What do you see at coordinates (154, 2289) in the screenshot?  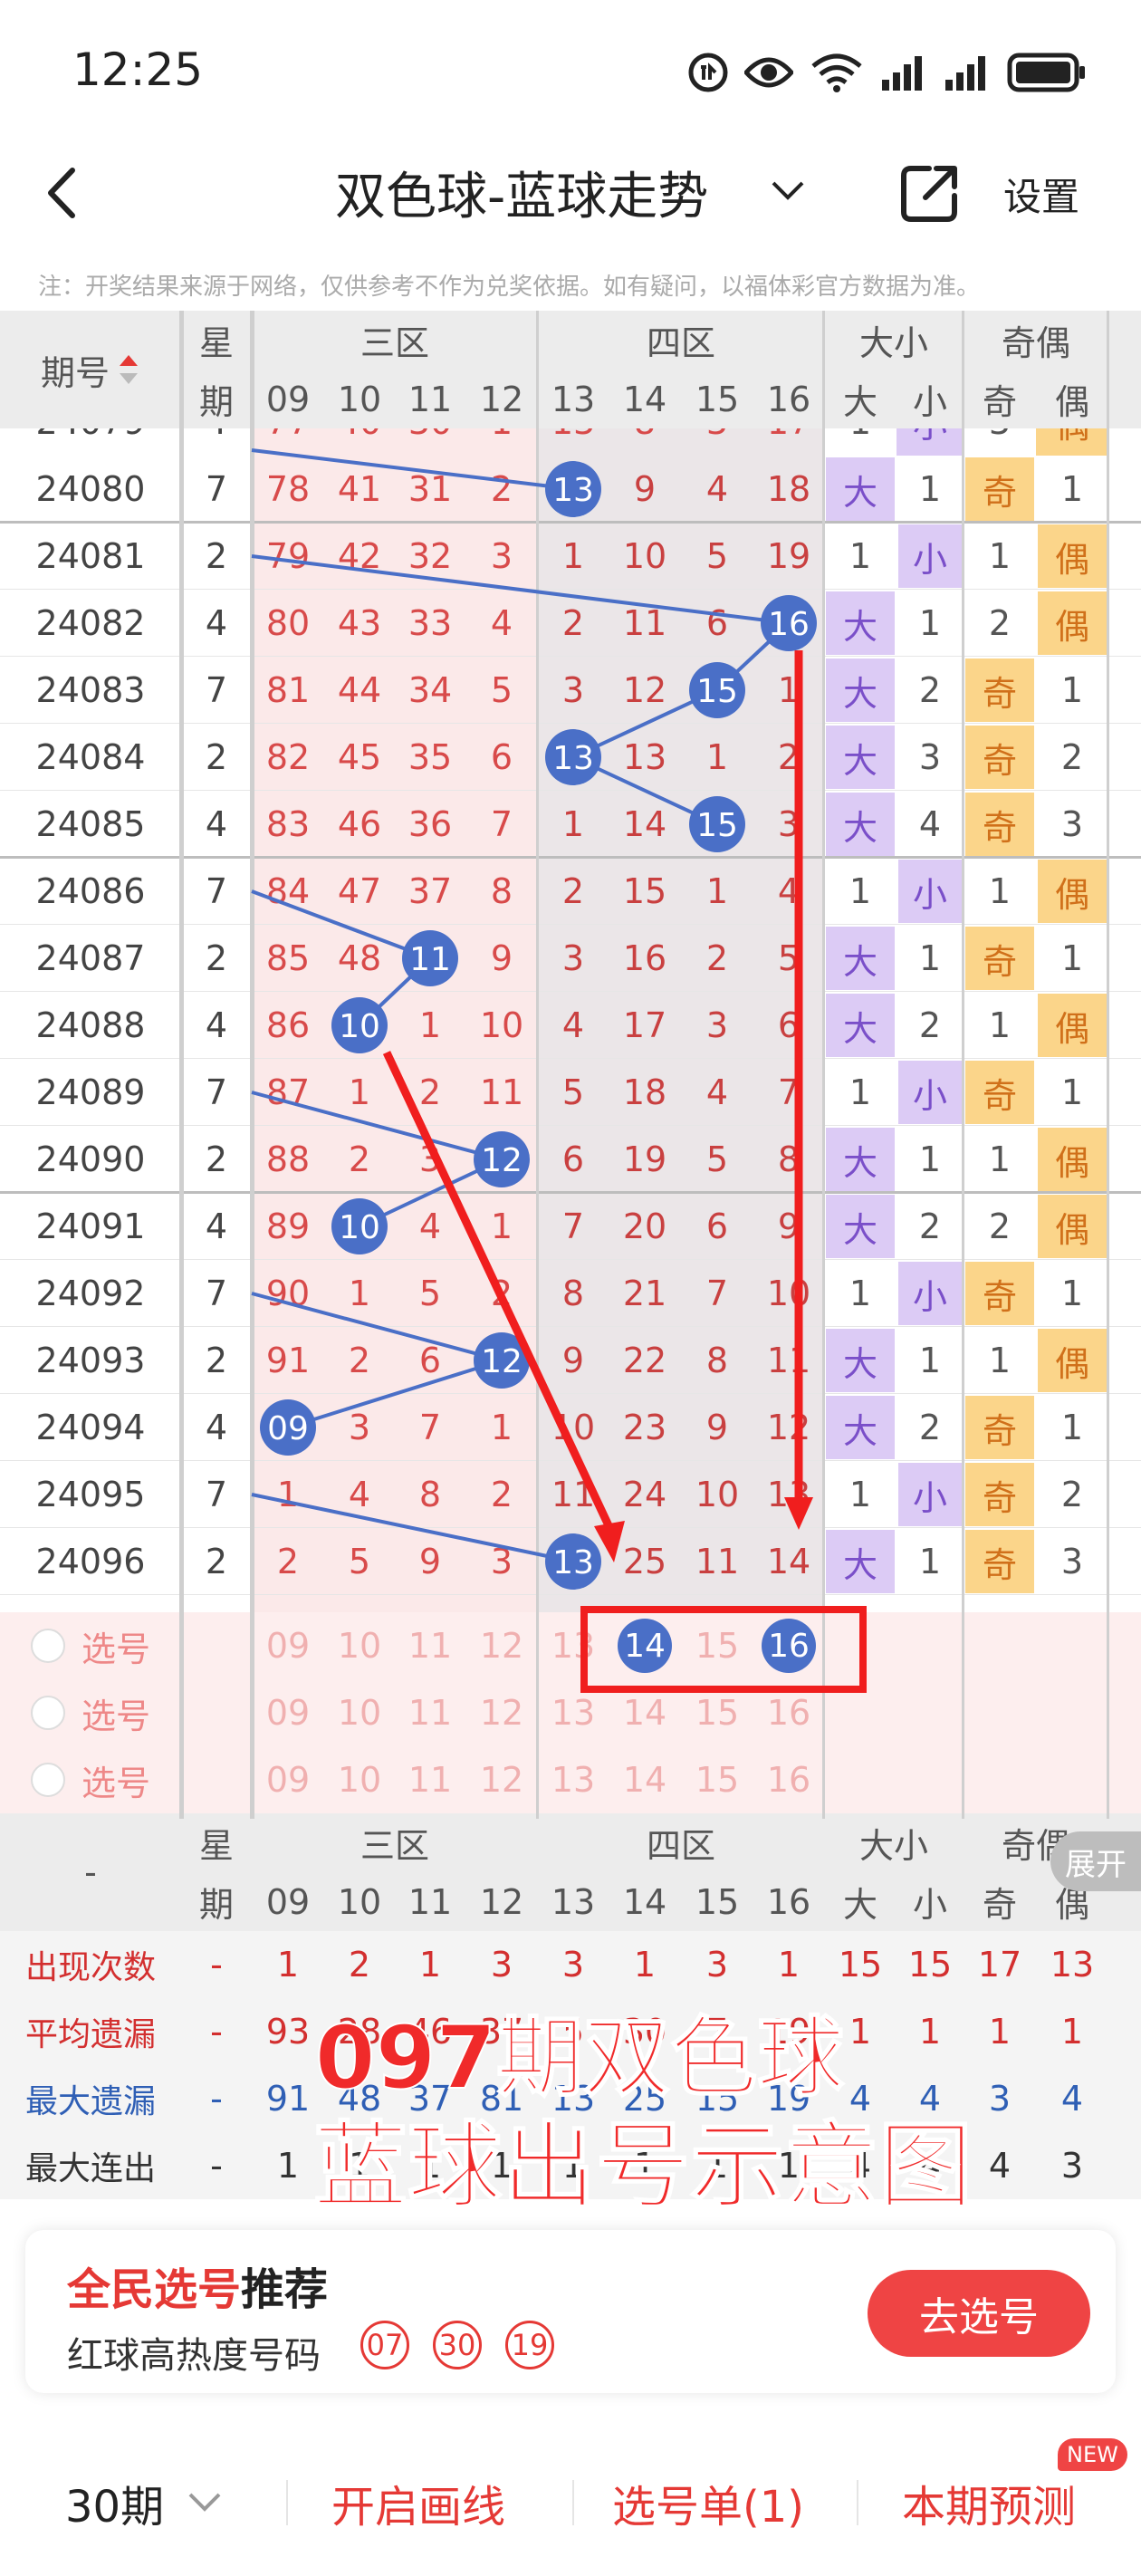 I see `recommend-title-red: 全民选号` at bounding box center [154, 2289].